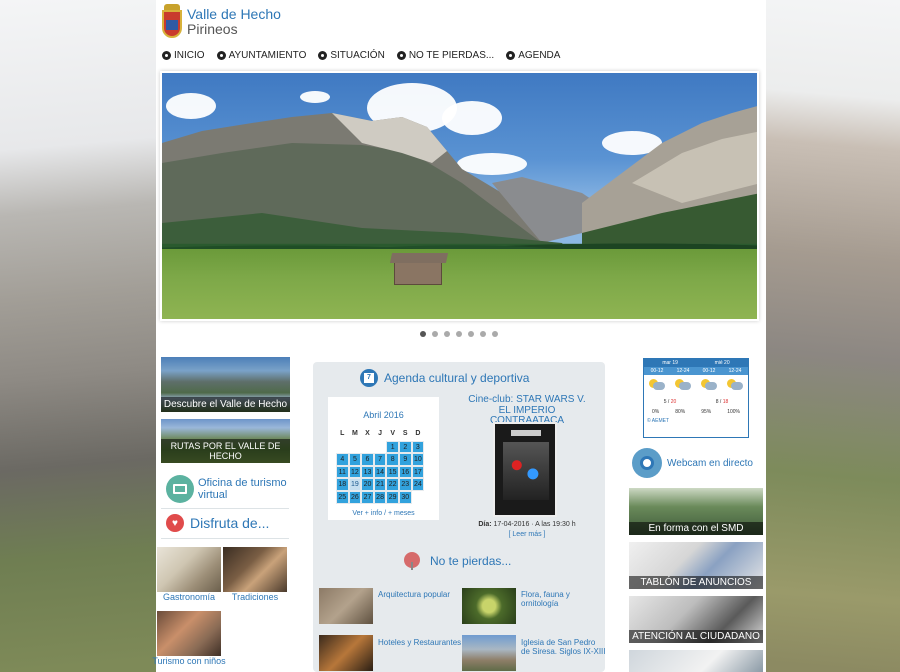 This screenshot has width=900, height=672. I want to click on calendar-day: 23, so click(405, 484).